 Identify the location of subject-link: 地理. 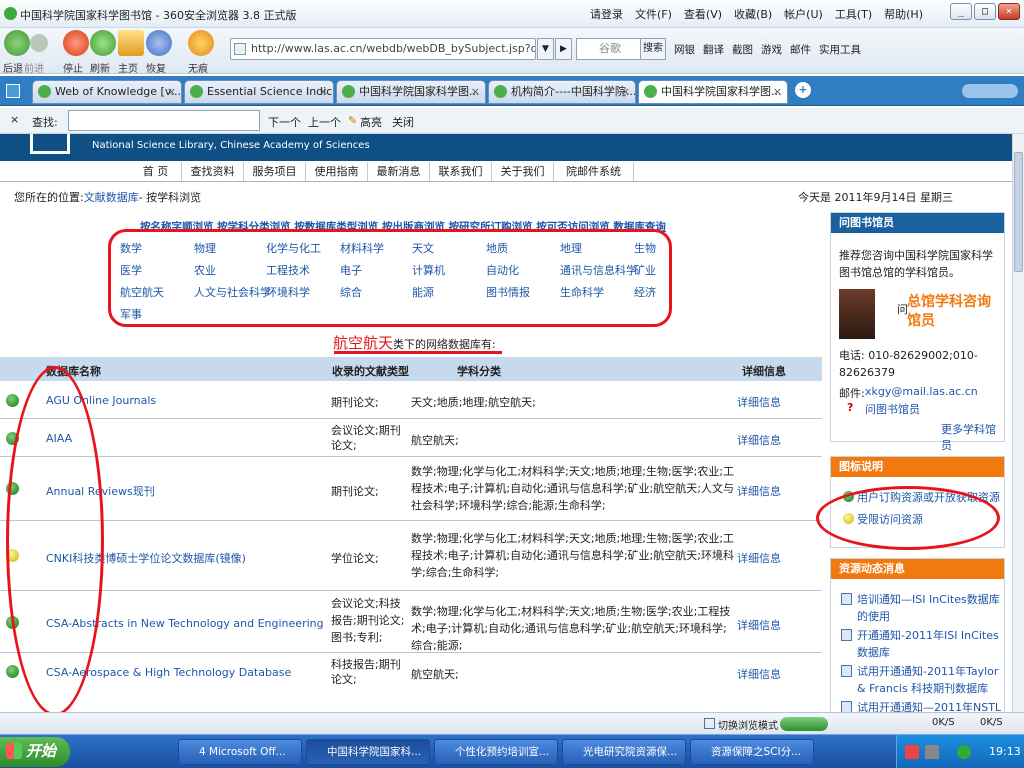
(571, 248).